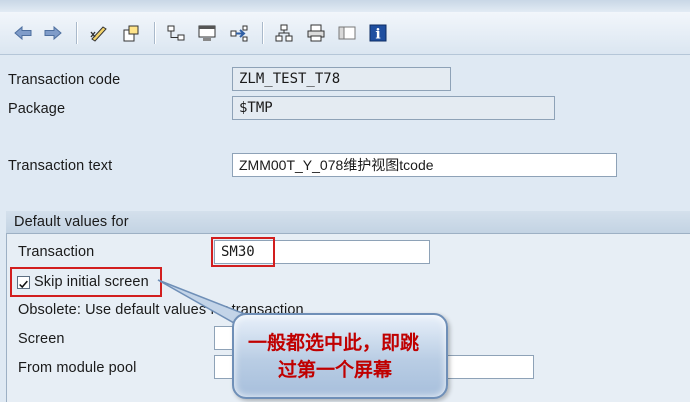  I want to click on callout-line-2: 过第一个屏幕, so click(335, 370).